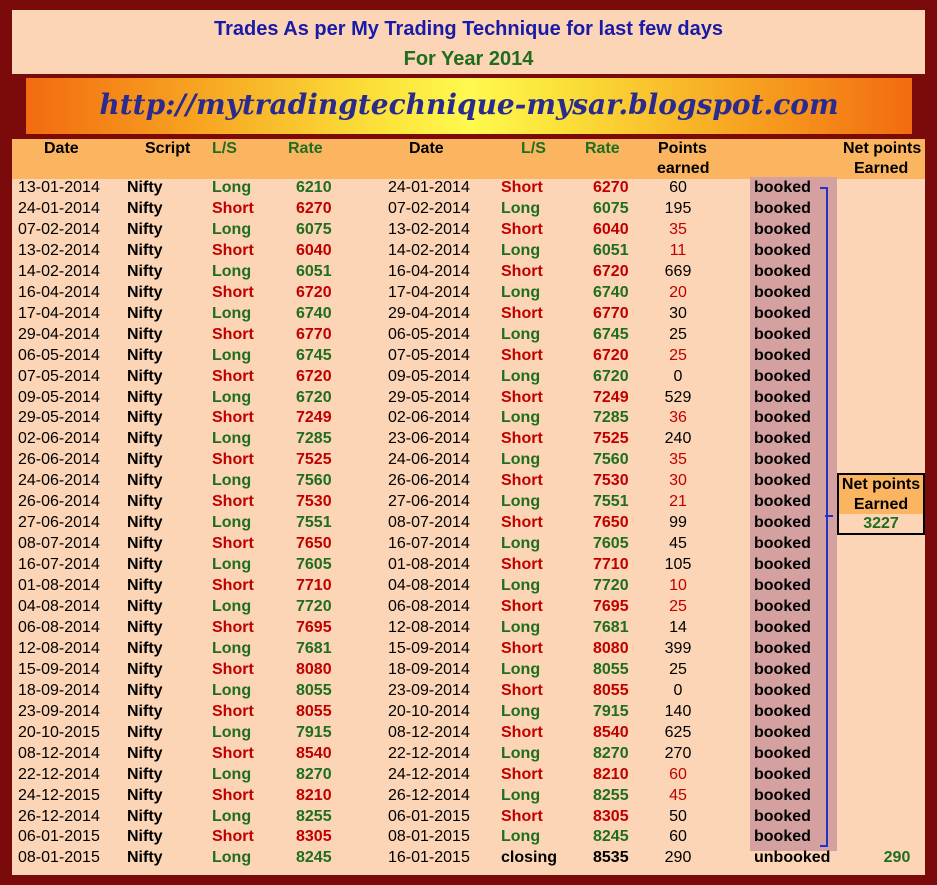  Describe the element at coordinates (611, 460) in the screenshot. I see `cell-exit-rate: 7560` at that location.